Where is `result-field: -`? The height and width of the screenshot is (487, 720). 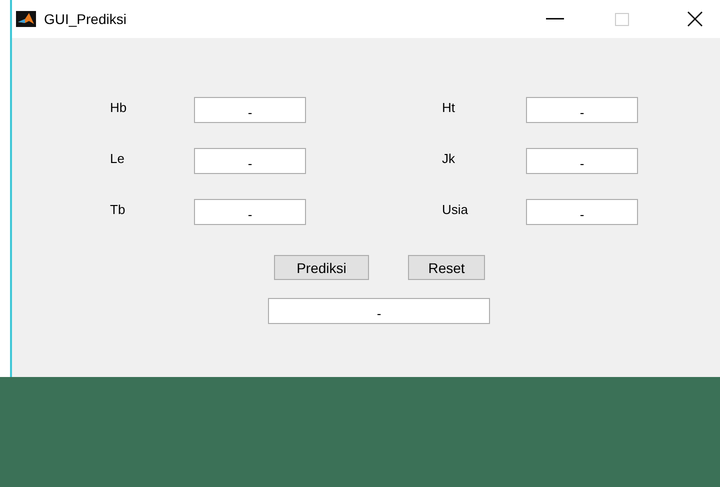 result-field: - is located at coordinates (379, 311).